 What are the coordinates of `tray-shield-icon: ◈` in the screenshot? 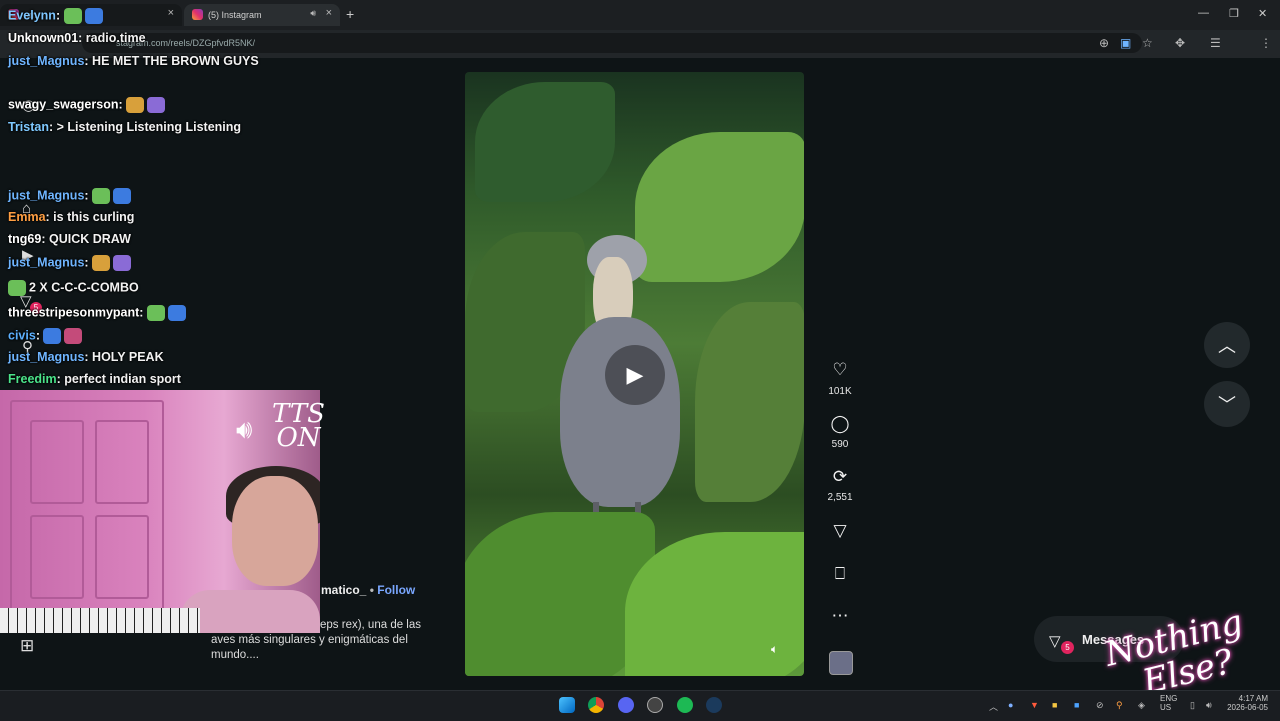 It's located at (1141, 705).